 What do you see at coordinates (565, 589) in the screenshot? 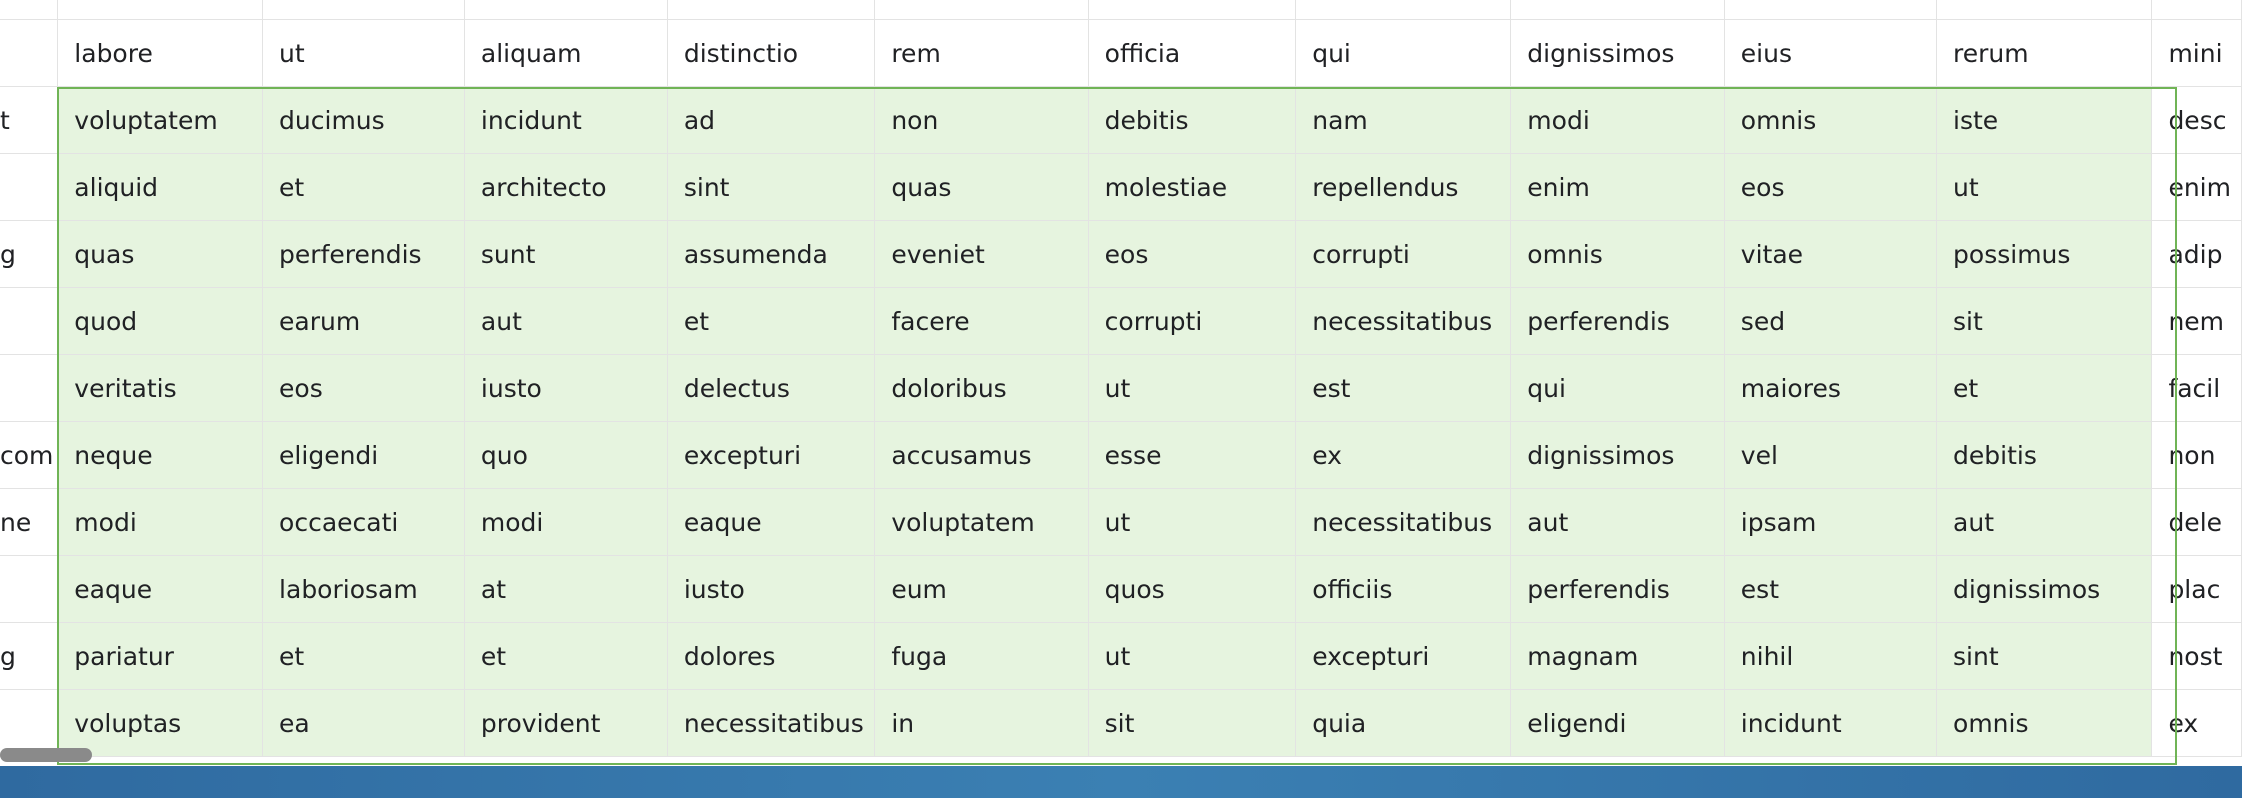
I see `table-cell: at` at bounding box center [565, 589].